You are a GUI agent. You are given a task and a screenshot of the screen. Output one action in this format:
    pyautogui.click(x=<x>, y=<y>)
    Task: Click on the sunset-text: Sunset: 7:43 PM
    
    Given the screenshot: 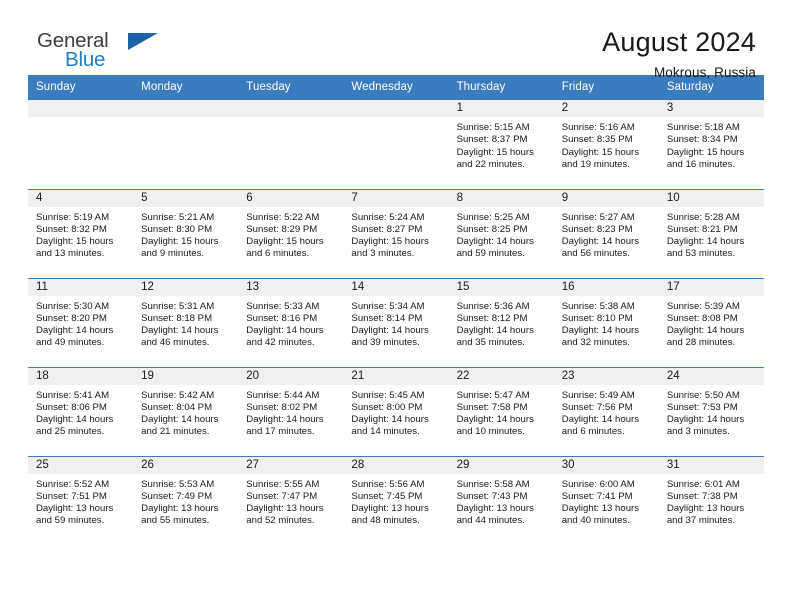 What is the action you would take?
    pyautogui.click(x=492, y=496)
    